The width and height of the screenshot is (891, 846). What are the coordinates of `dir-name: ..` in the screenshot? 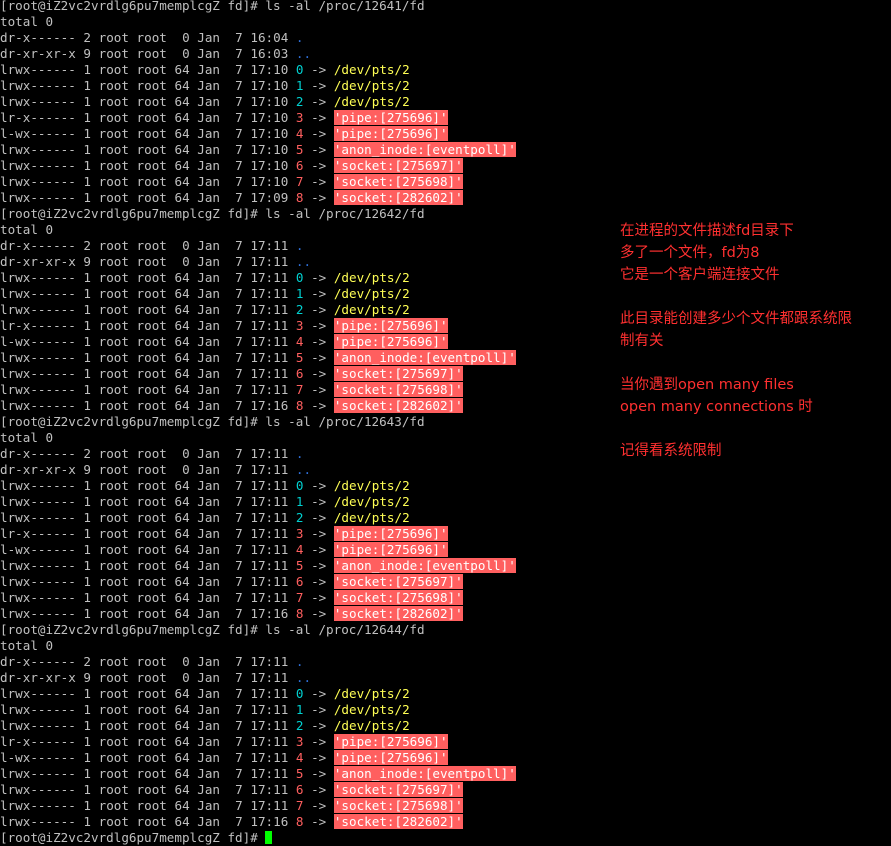 It's located at (303, 261).